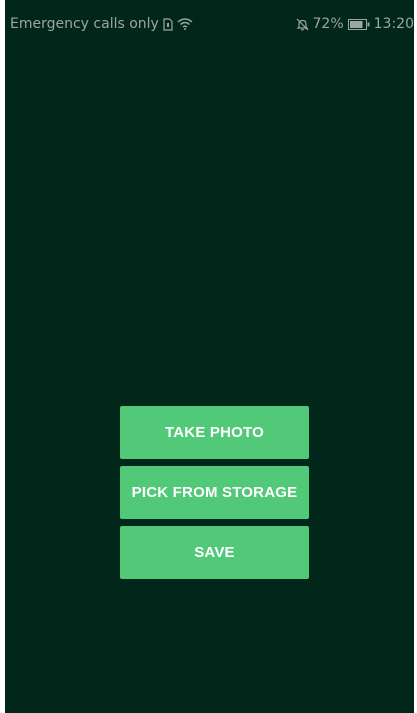  I want to click on status-right: 72% 13:20, so click(355, 24).